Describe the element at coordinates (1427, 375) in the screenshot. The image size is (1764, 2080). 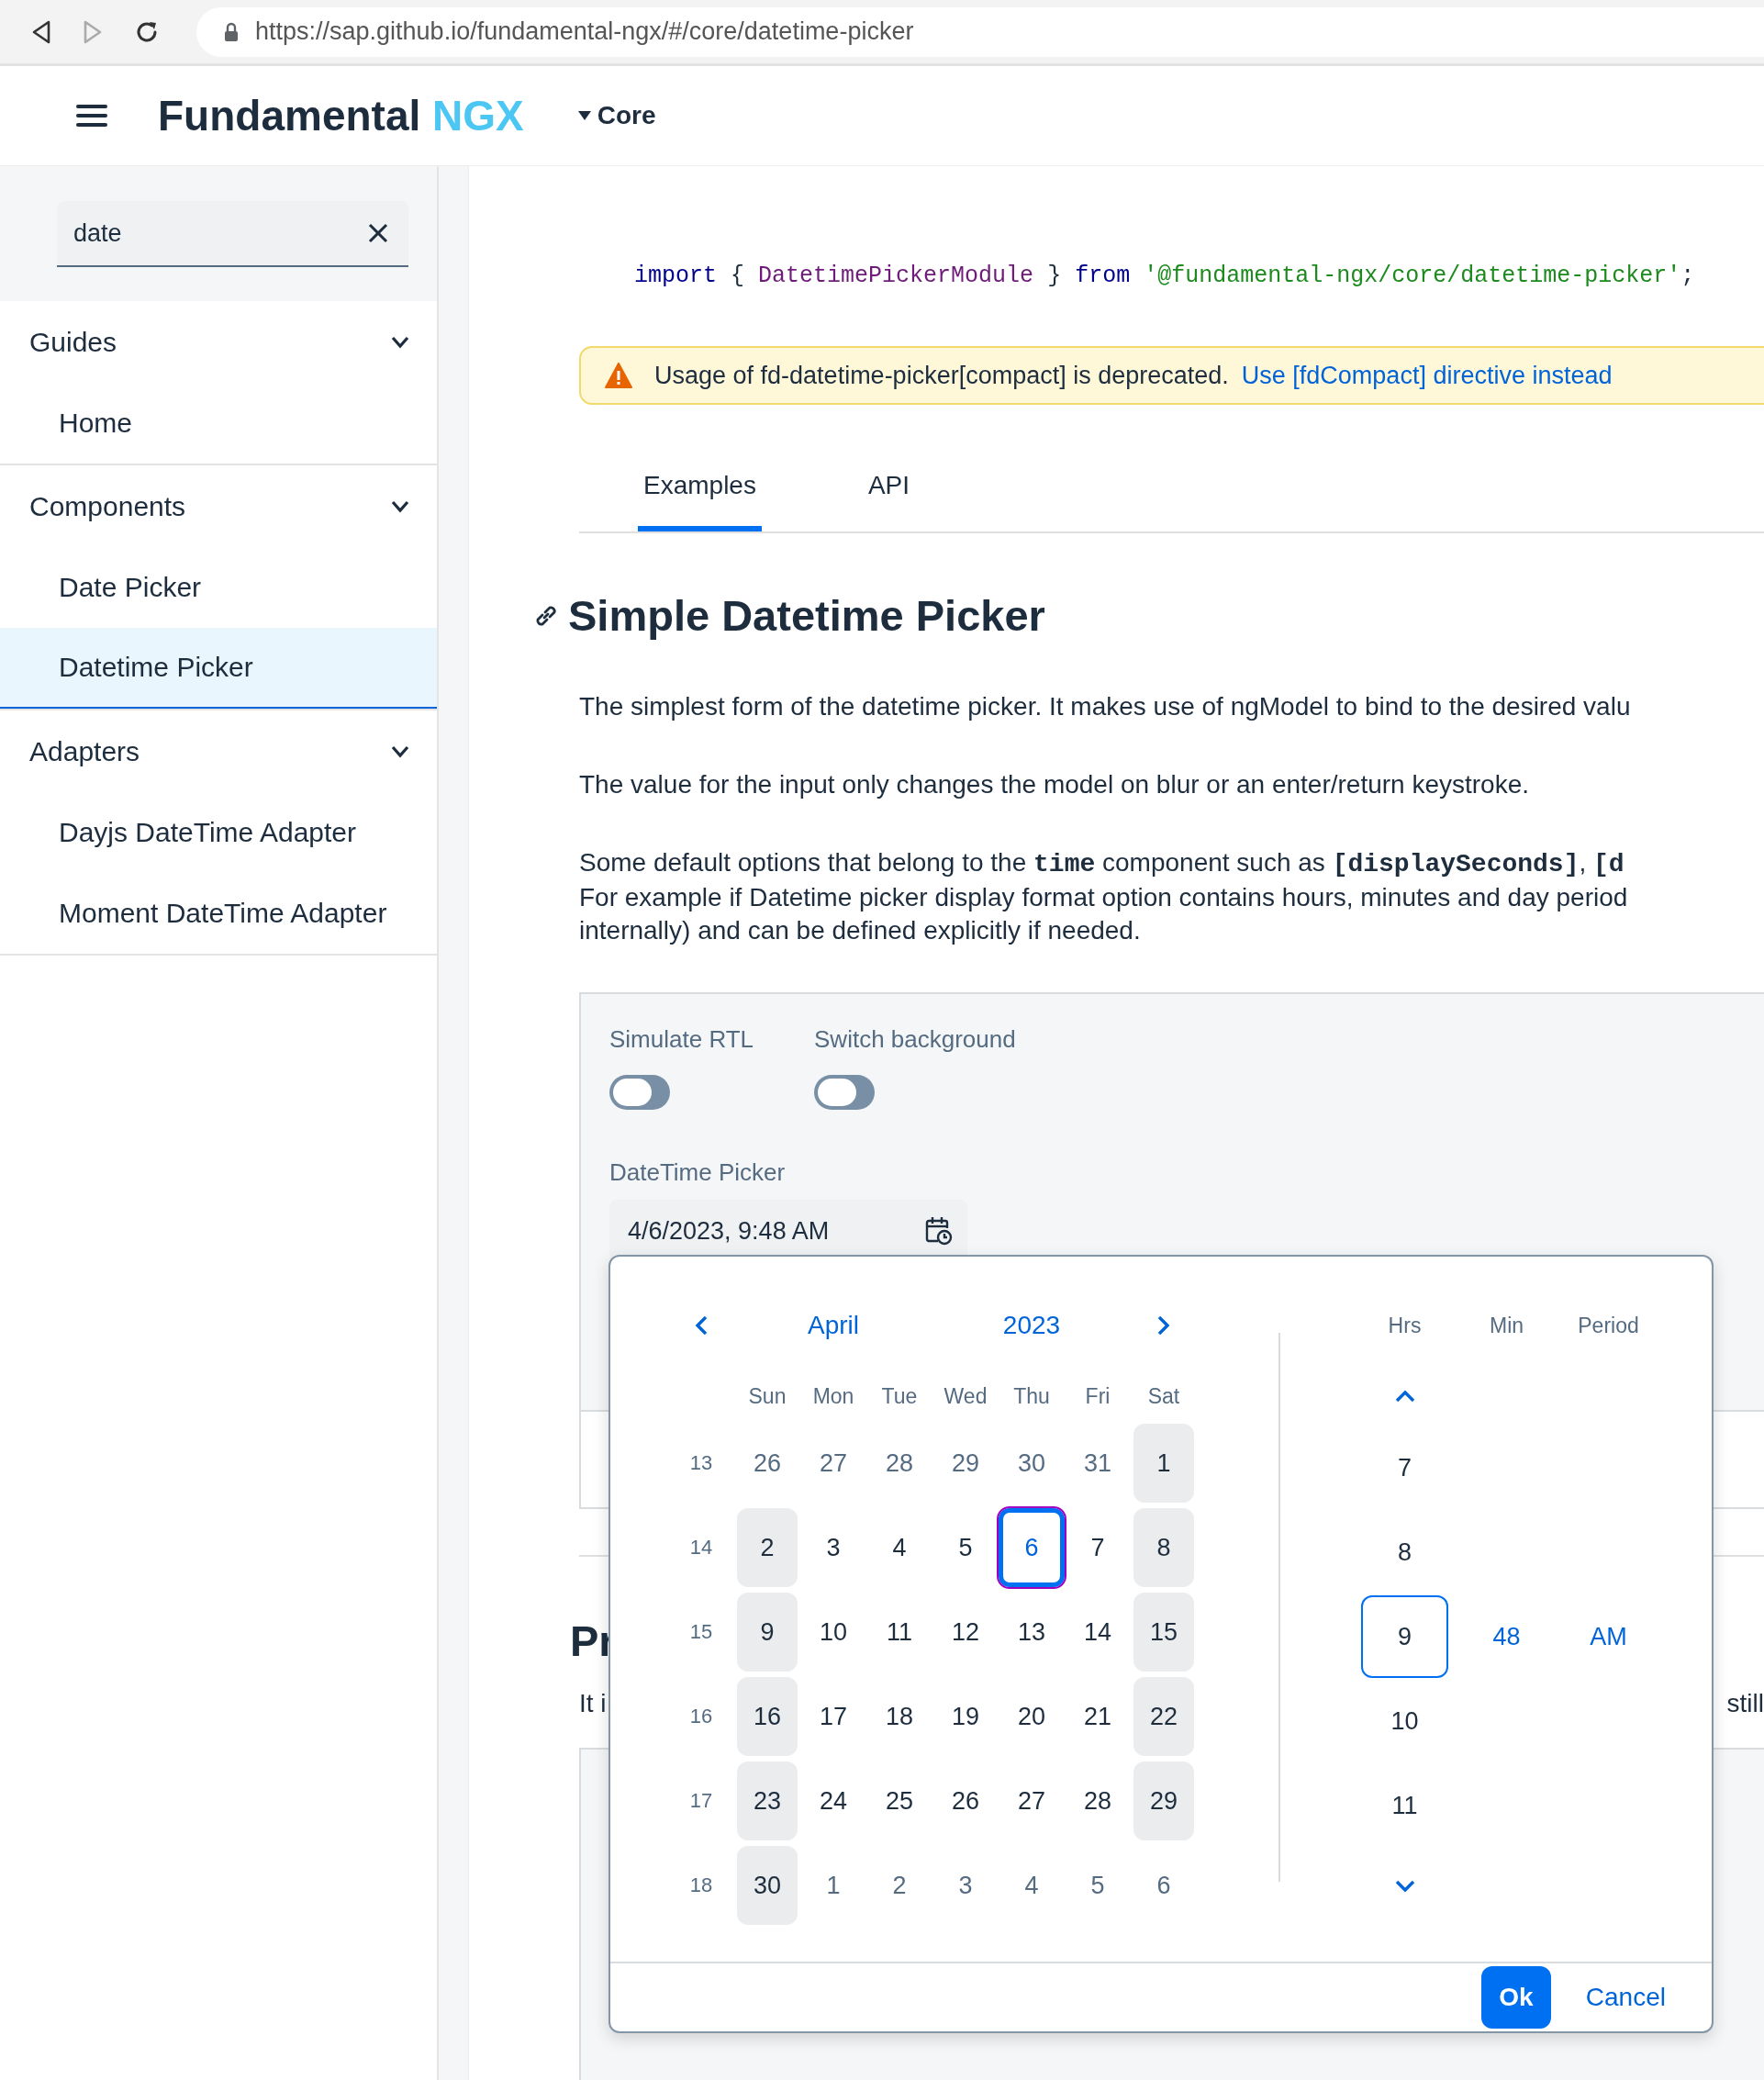
I see `directive-link: Use [fdCompact] directive instead` at that location.